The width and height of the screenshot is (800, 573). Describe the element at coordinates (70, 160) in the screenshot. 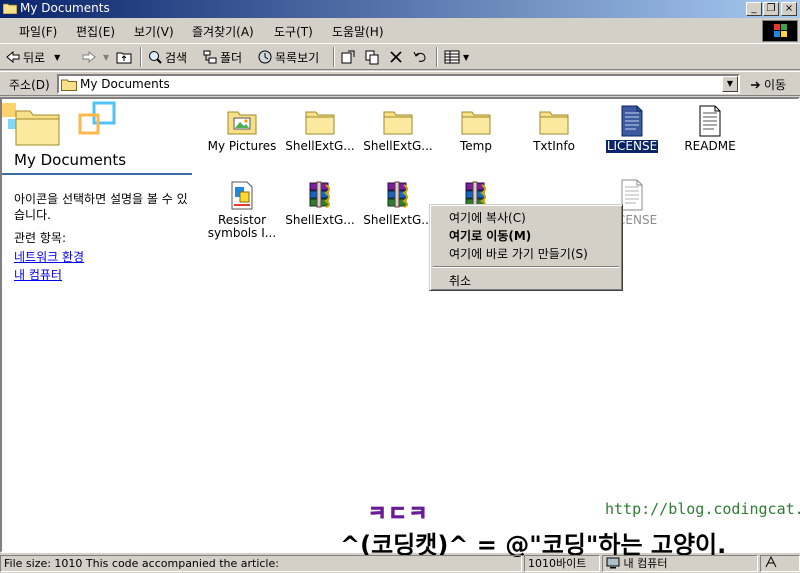

I see `pane-folder-title: My Documents` at that location.